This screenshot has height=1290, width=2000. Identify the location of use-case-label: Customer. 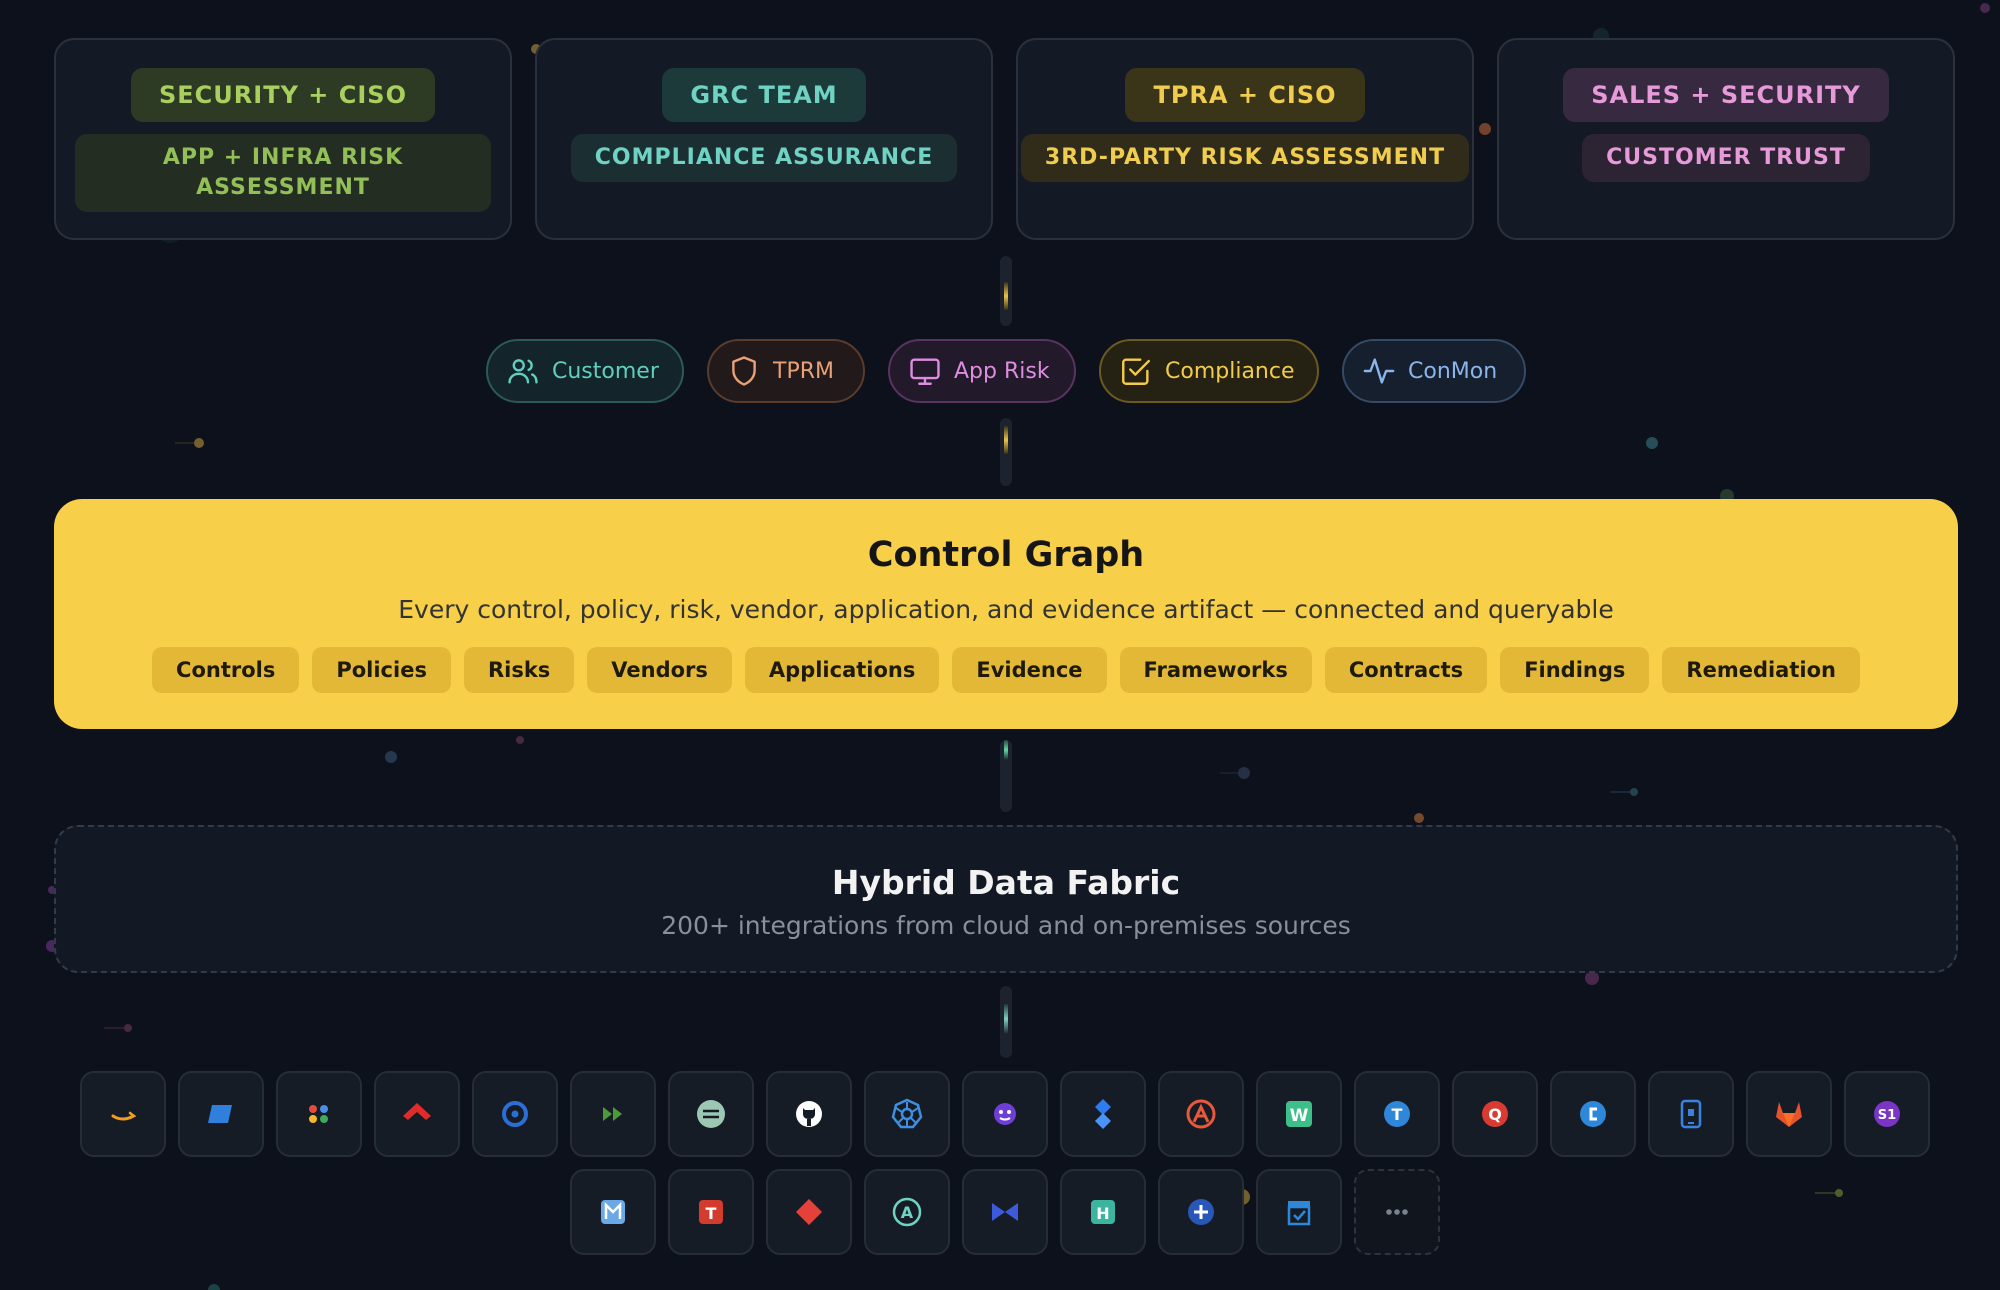
(605, 371).